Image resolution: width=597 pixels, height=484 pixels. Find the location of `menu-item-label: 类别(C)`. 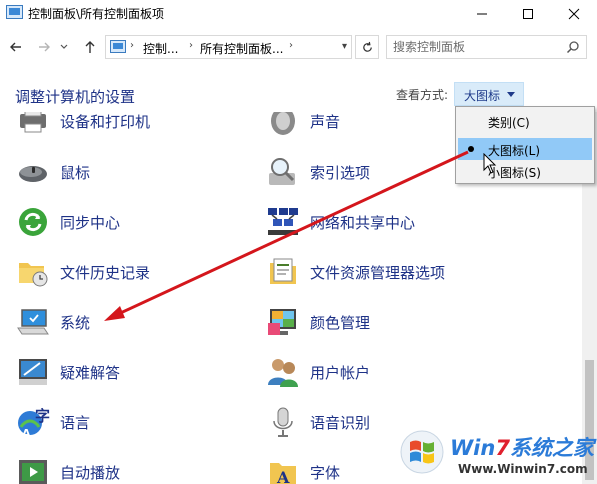

menu-item-label: 类别(C) is located at coordinates (509, 123).